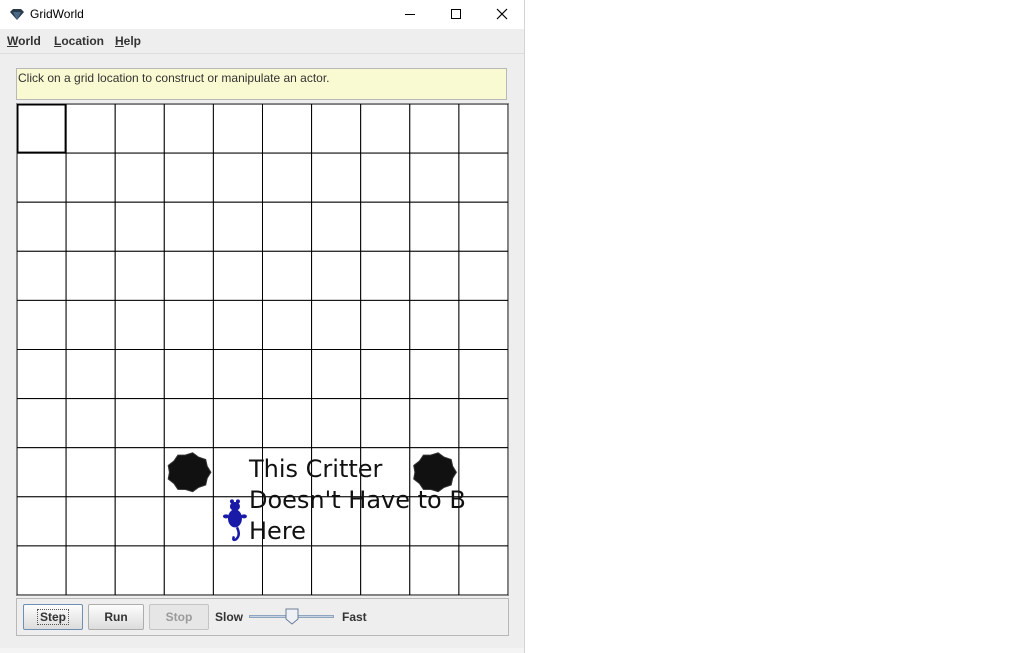 The height and width of the screenshot is (653, 1023). Describe the element at coordinates (128, 41) in the screenshot. I see `menu-help: Help` at that location.